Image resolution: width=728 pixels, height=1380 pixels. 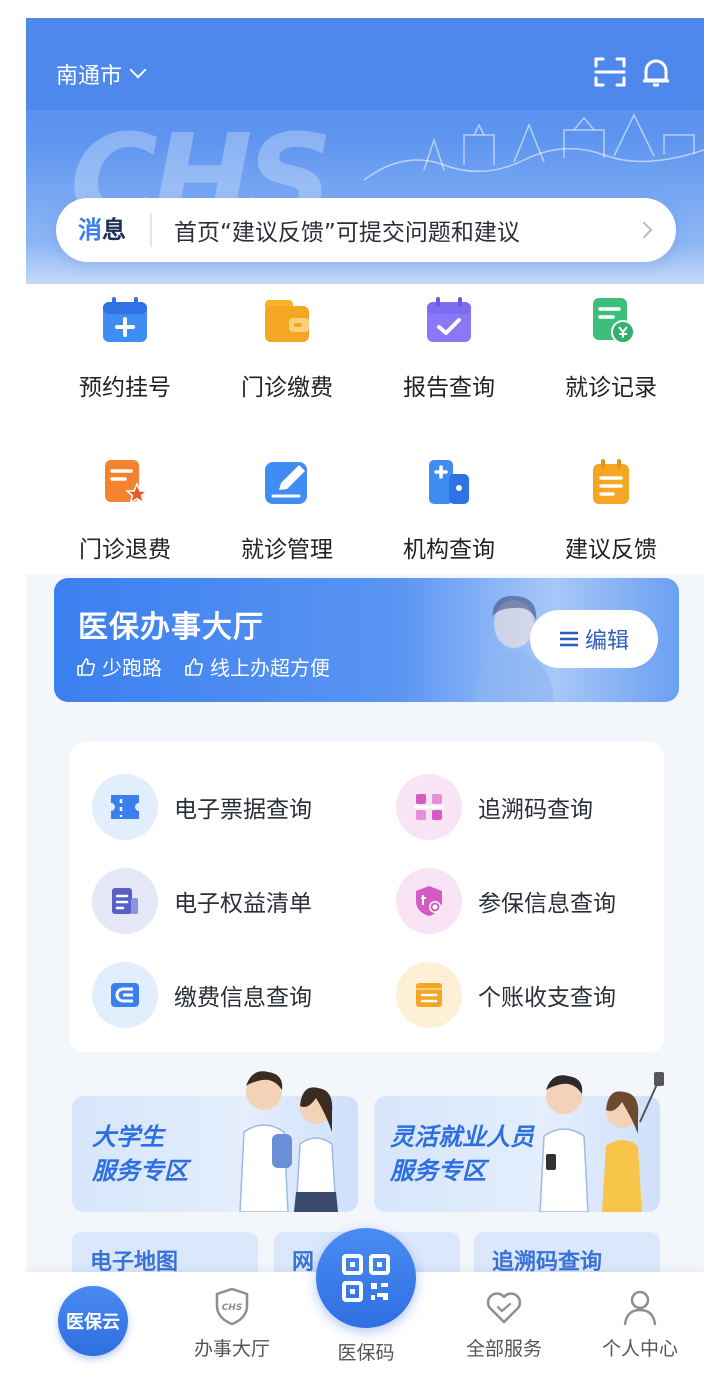 I want to click on qr-label: 医保码, so click(x=366, y=1353).